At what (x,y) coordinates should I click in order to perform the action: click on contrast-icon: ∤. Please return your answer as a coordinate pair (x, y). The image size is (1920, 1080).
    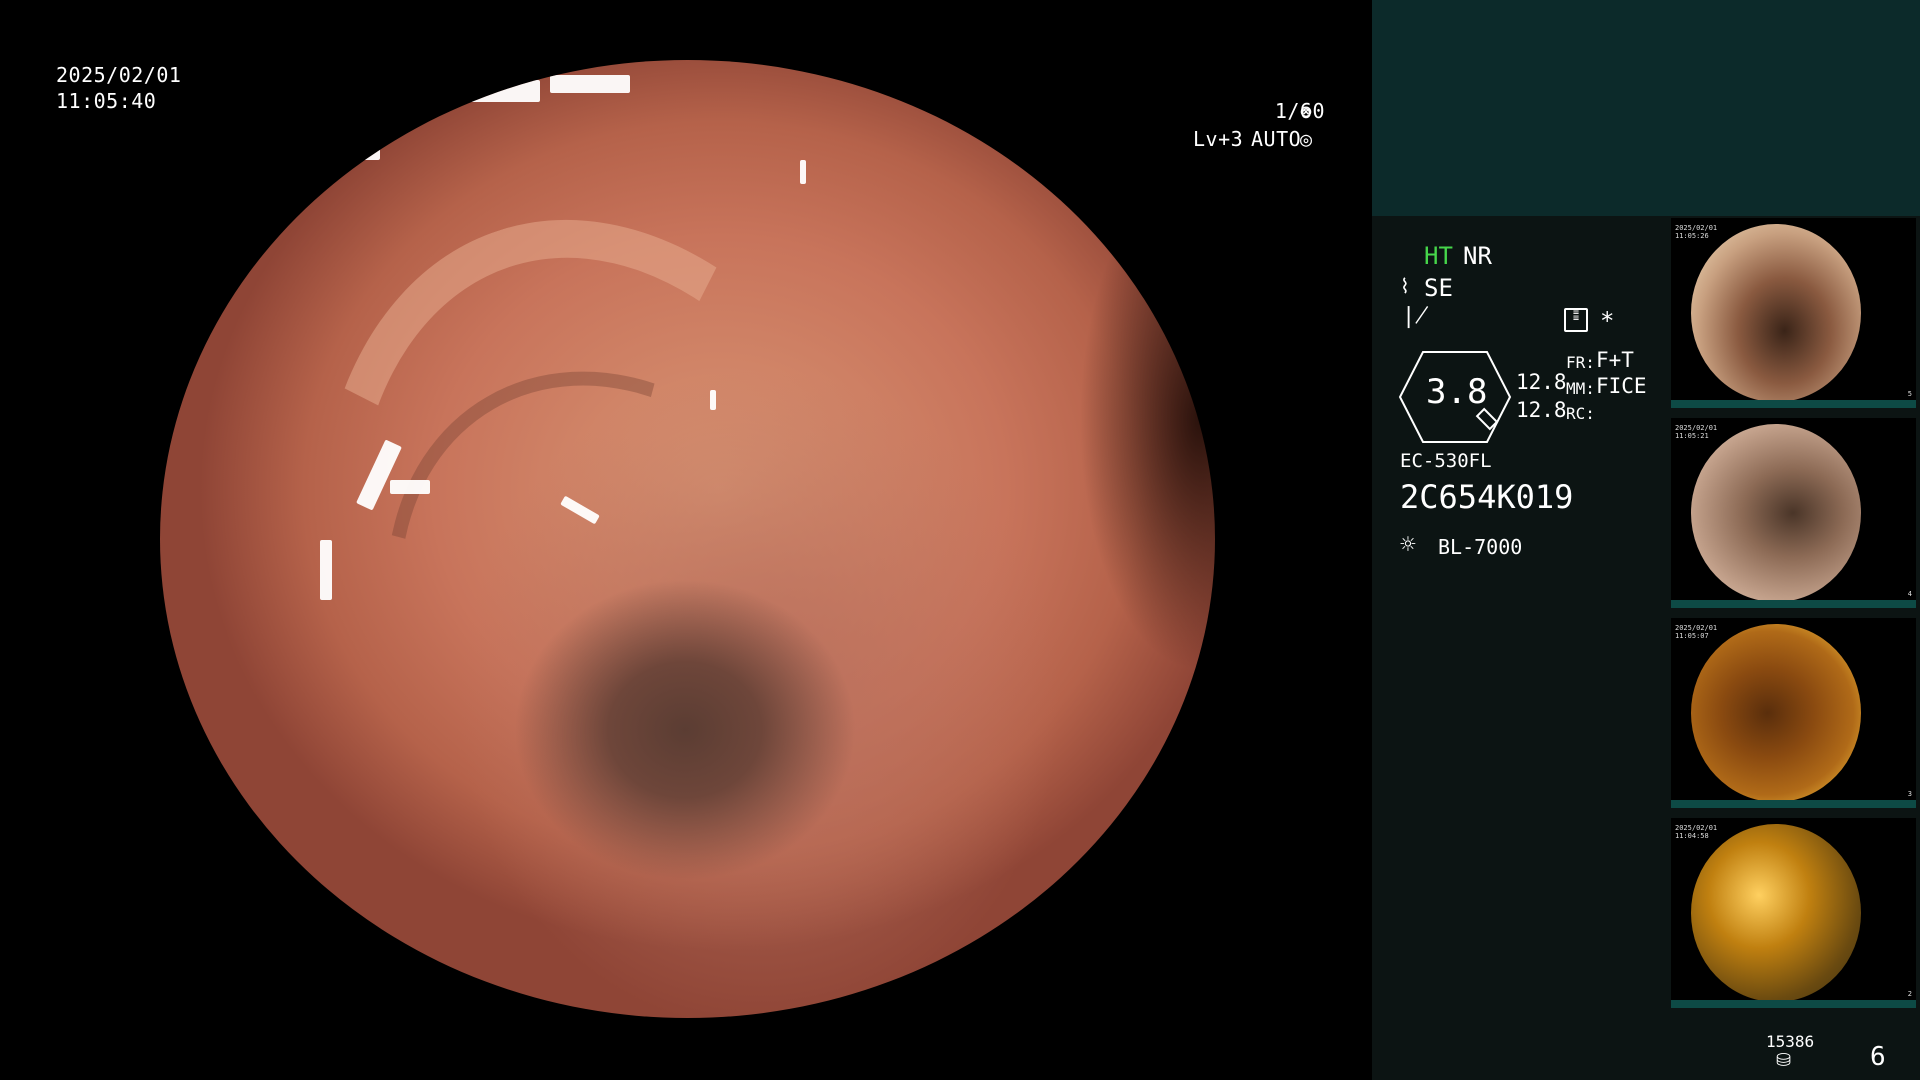
    Looking at the image, I should click on (1415, 316).